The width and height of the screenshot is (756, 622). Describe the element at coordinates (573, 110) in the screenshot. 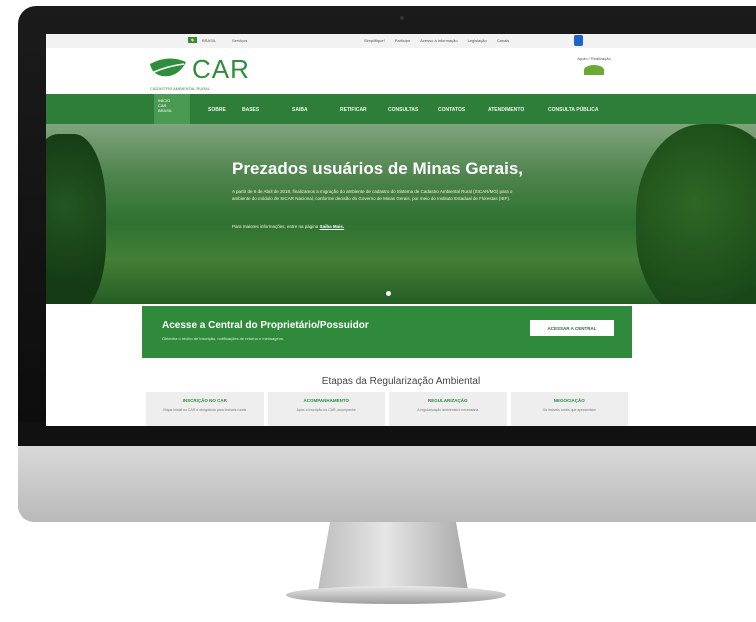

I see `nav-item-consulta-publica: CONSULTA PÚBLICA` at that location.